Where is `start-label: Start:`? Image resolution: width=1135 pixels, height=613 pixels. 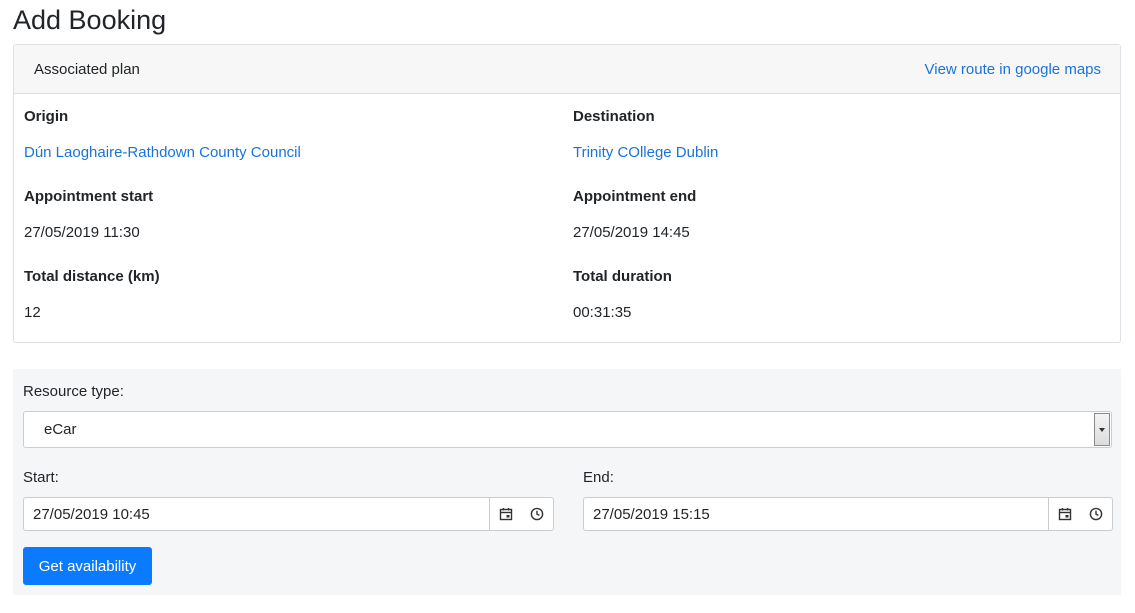 start-label: Start: is located at coordinates (41, 477).